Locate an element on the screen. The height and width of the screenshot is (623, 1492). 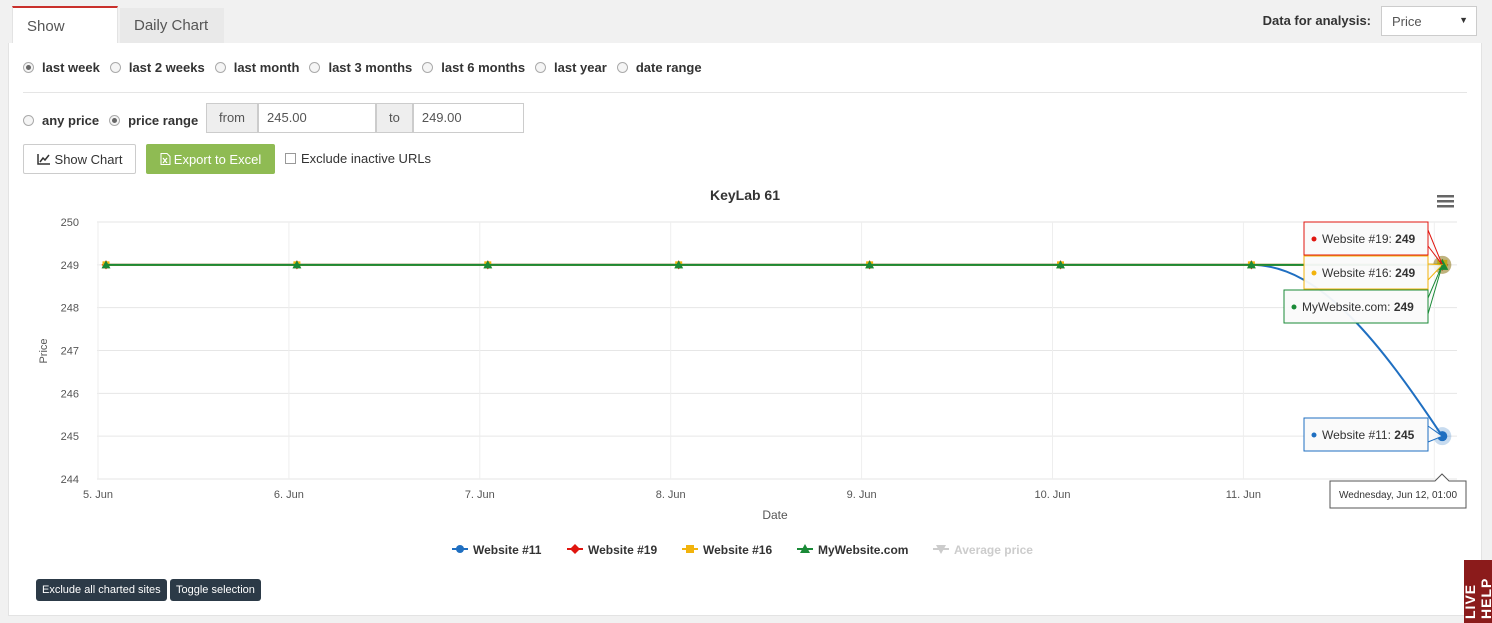
x-tick-label: 9. Jun is located at coordinates (862, 495).